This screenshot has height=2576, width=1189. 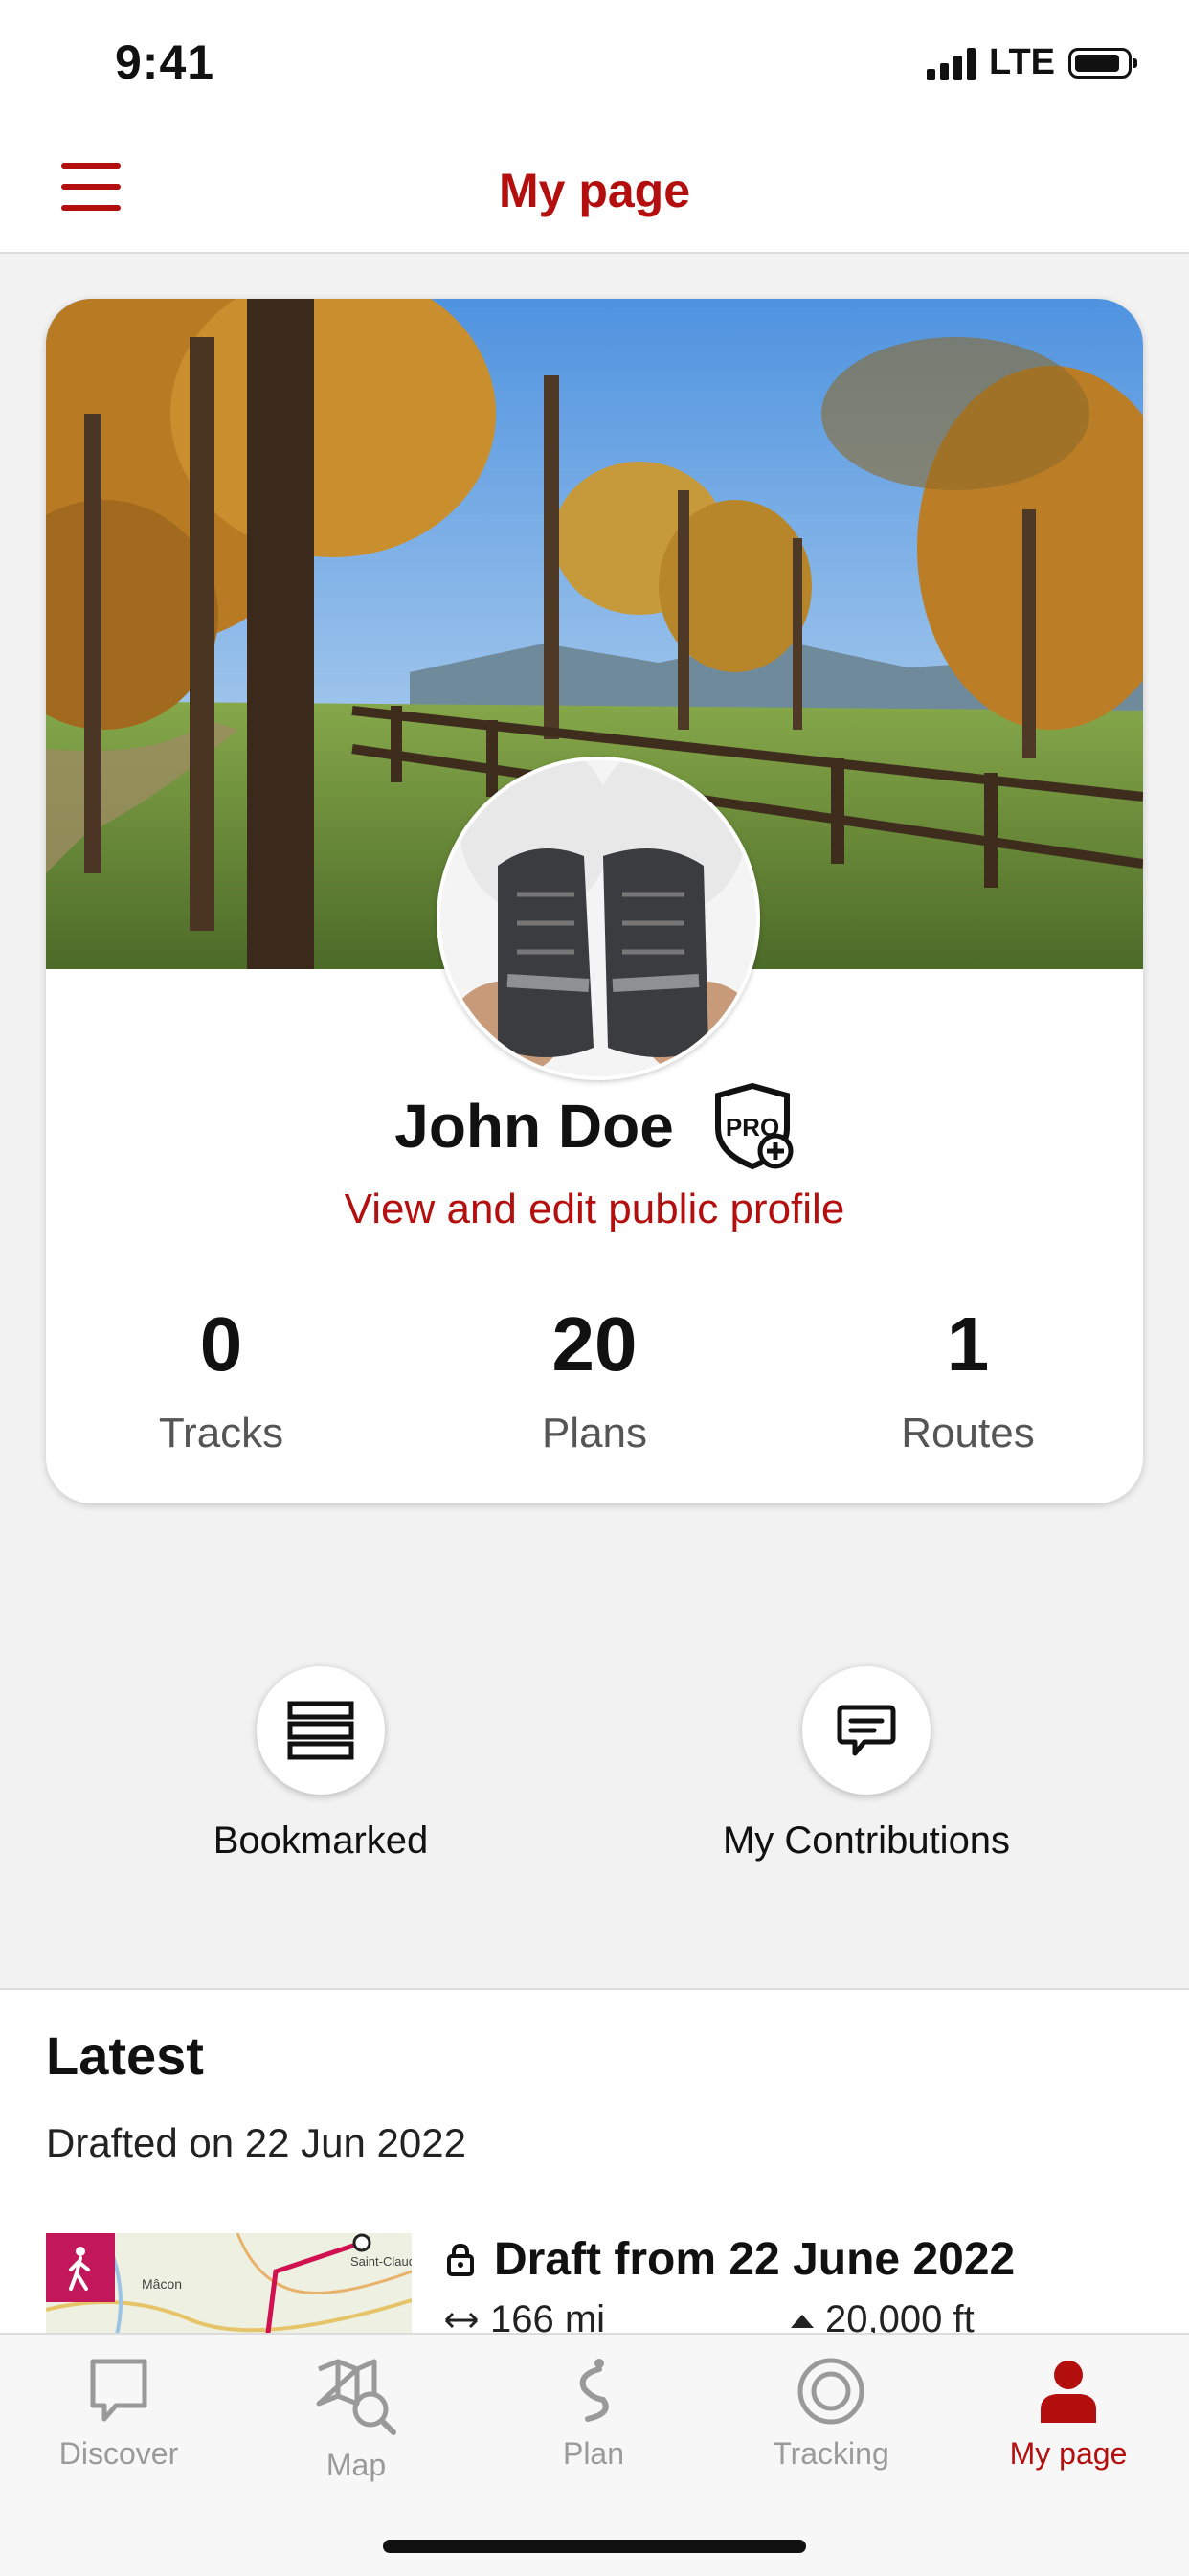 I want to click on tab-plan: Plan, so click(x=593, y=2414).